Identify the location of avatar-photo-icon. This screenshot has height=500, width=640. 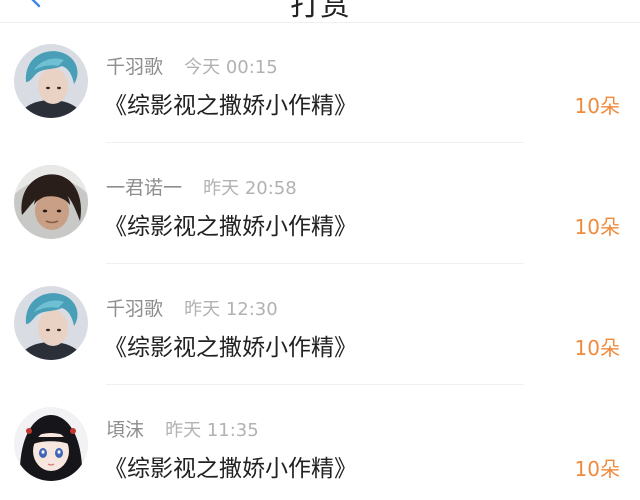
(51, 202).